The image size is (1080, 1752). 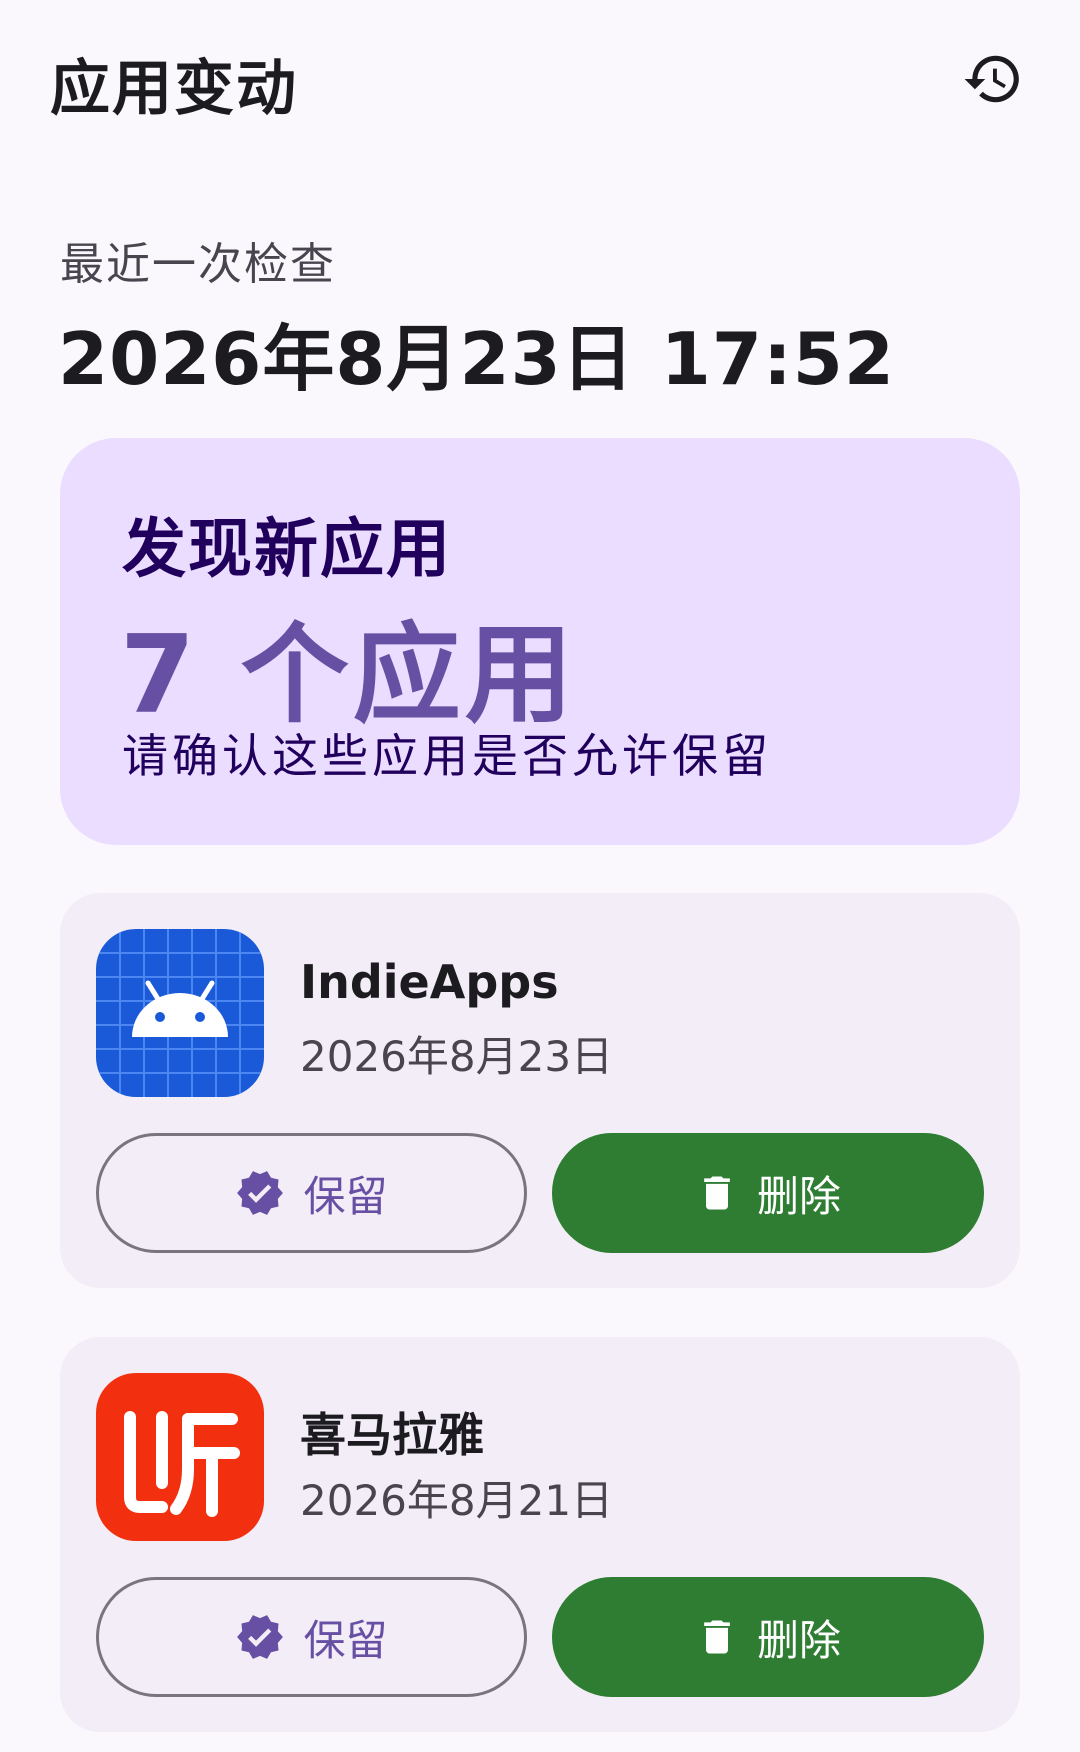 What do you see at coordinates (447, 756) in the screenshot?
I see `summary-note: 请确认这些应用是否允许保留` at bounding box center [447, 756].